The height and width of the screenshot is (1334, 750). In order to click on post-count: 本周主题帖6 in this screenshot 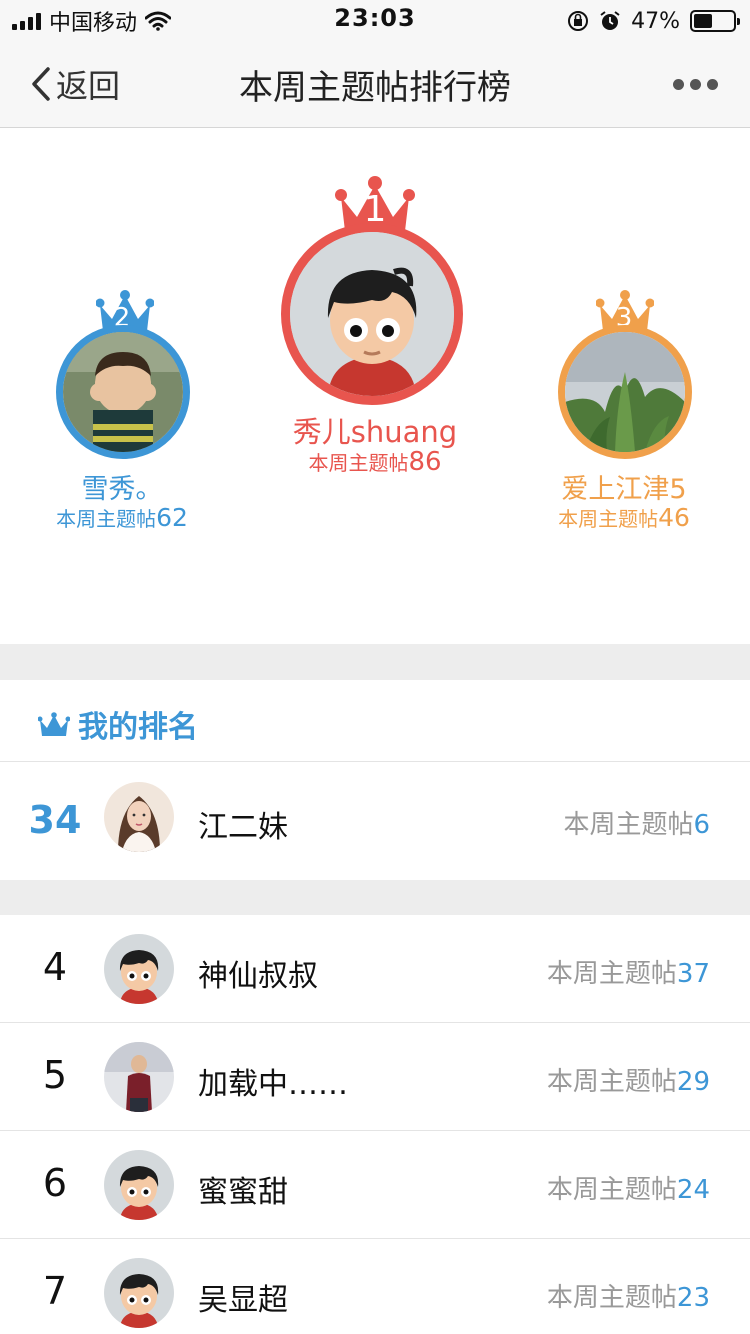, I will do `click(636, 822)`.